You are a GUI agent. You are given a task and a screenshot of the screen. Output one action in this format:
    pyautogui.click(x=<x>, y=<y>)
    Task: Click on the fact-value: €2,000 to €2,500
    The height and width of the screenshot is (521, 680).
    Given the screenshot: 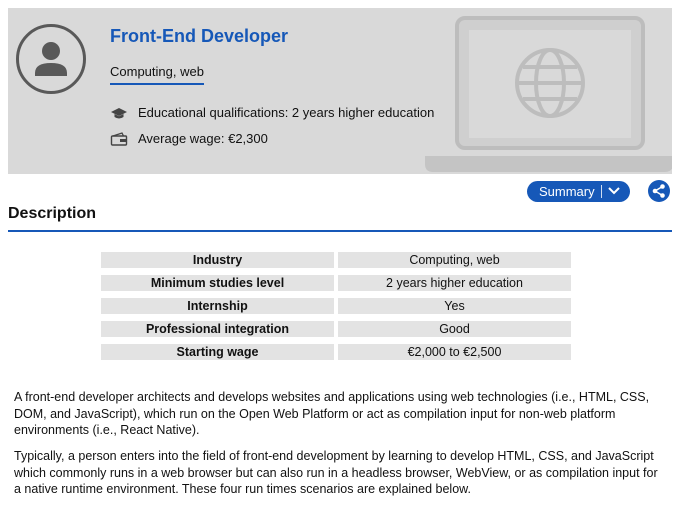 What is the action you would take?
    pyautogui.click(x=454, y=352)
    